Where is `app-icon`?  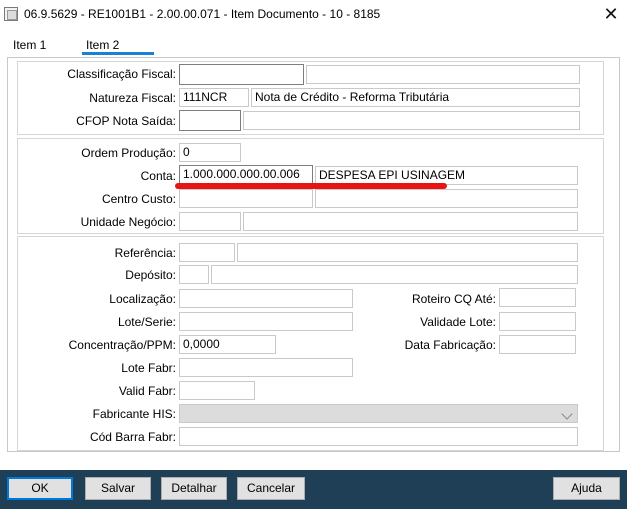 app-icon is located at coordinates (11, 14).